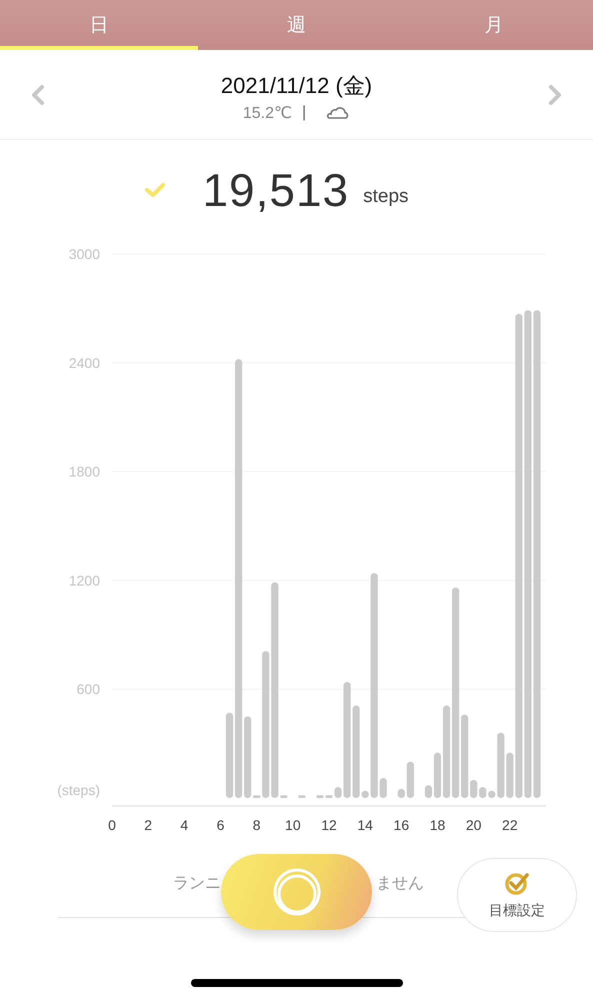  What do you see at coordinates (555, 95) in the screenshot?
I see `chevron-right-icon` at bounding box center [555, 95].